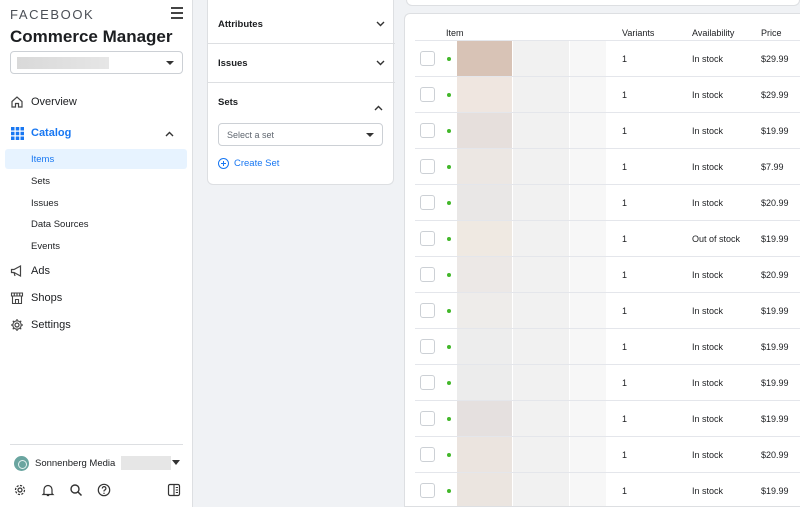 The height and width of the screenshot is (507, 800). What do you see at coordinates (455, 33) in the screenshot?
I see `column-header-item: Item` at bounding box center [455, 33].